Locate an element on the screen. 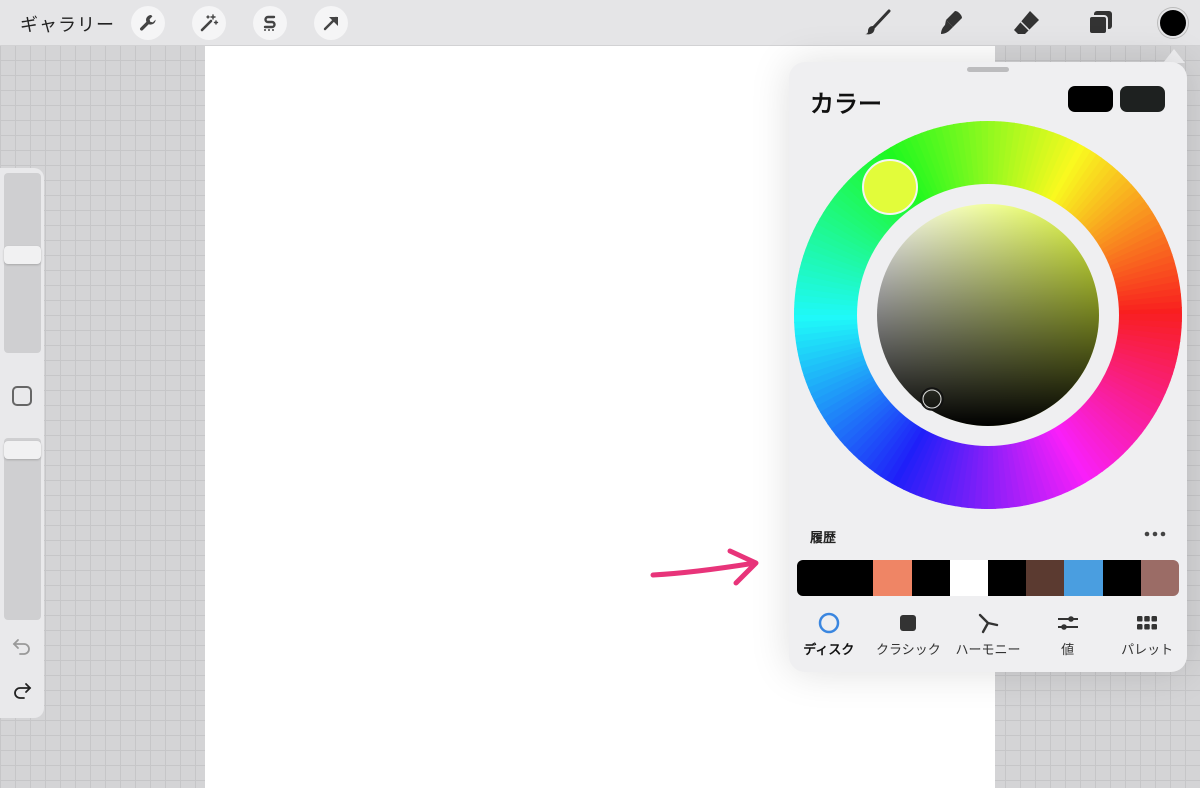 Image resolution: width=1200 pixels, height=788 pixels. value-sliders-icon is located at coordinates (1068, 623).